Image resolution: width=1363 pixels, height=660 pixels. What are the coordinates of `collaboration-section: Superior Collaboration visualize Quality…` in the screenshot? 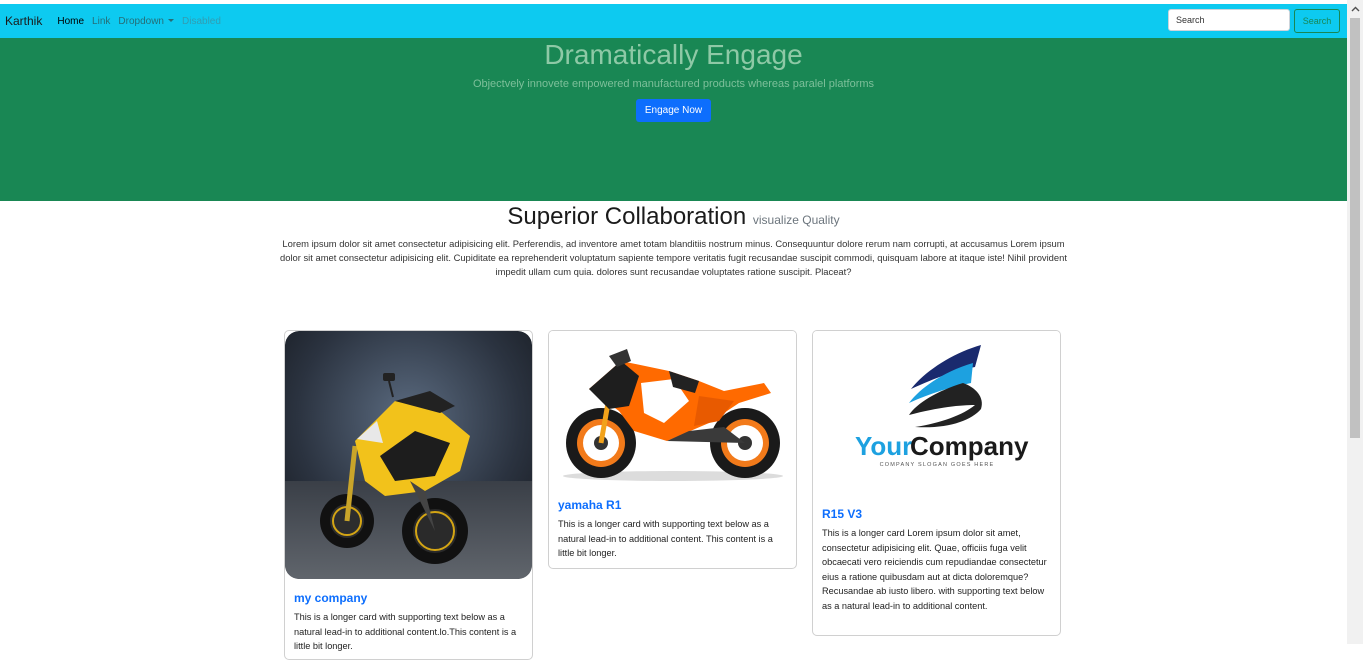 It's located at (673, 240).